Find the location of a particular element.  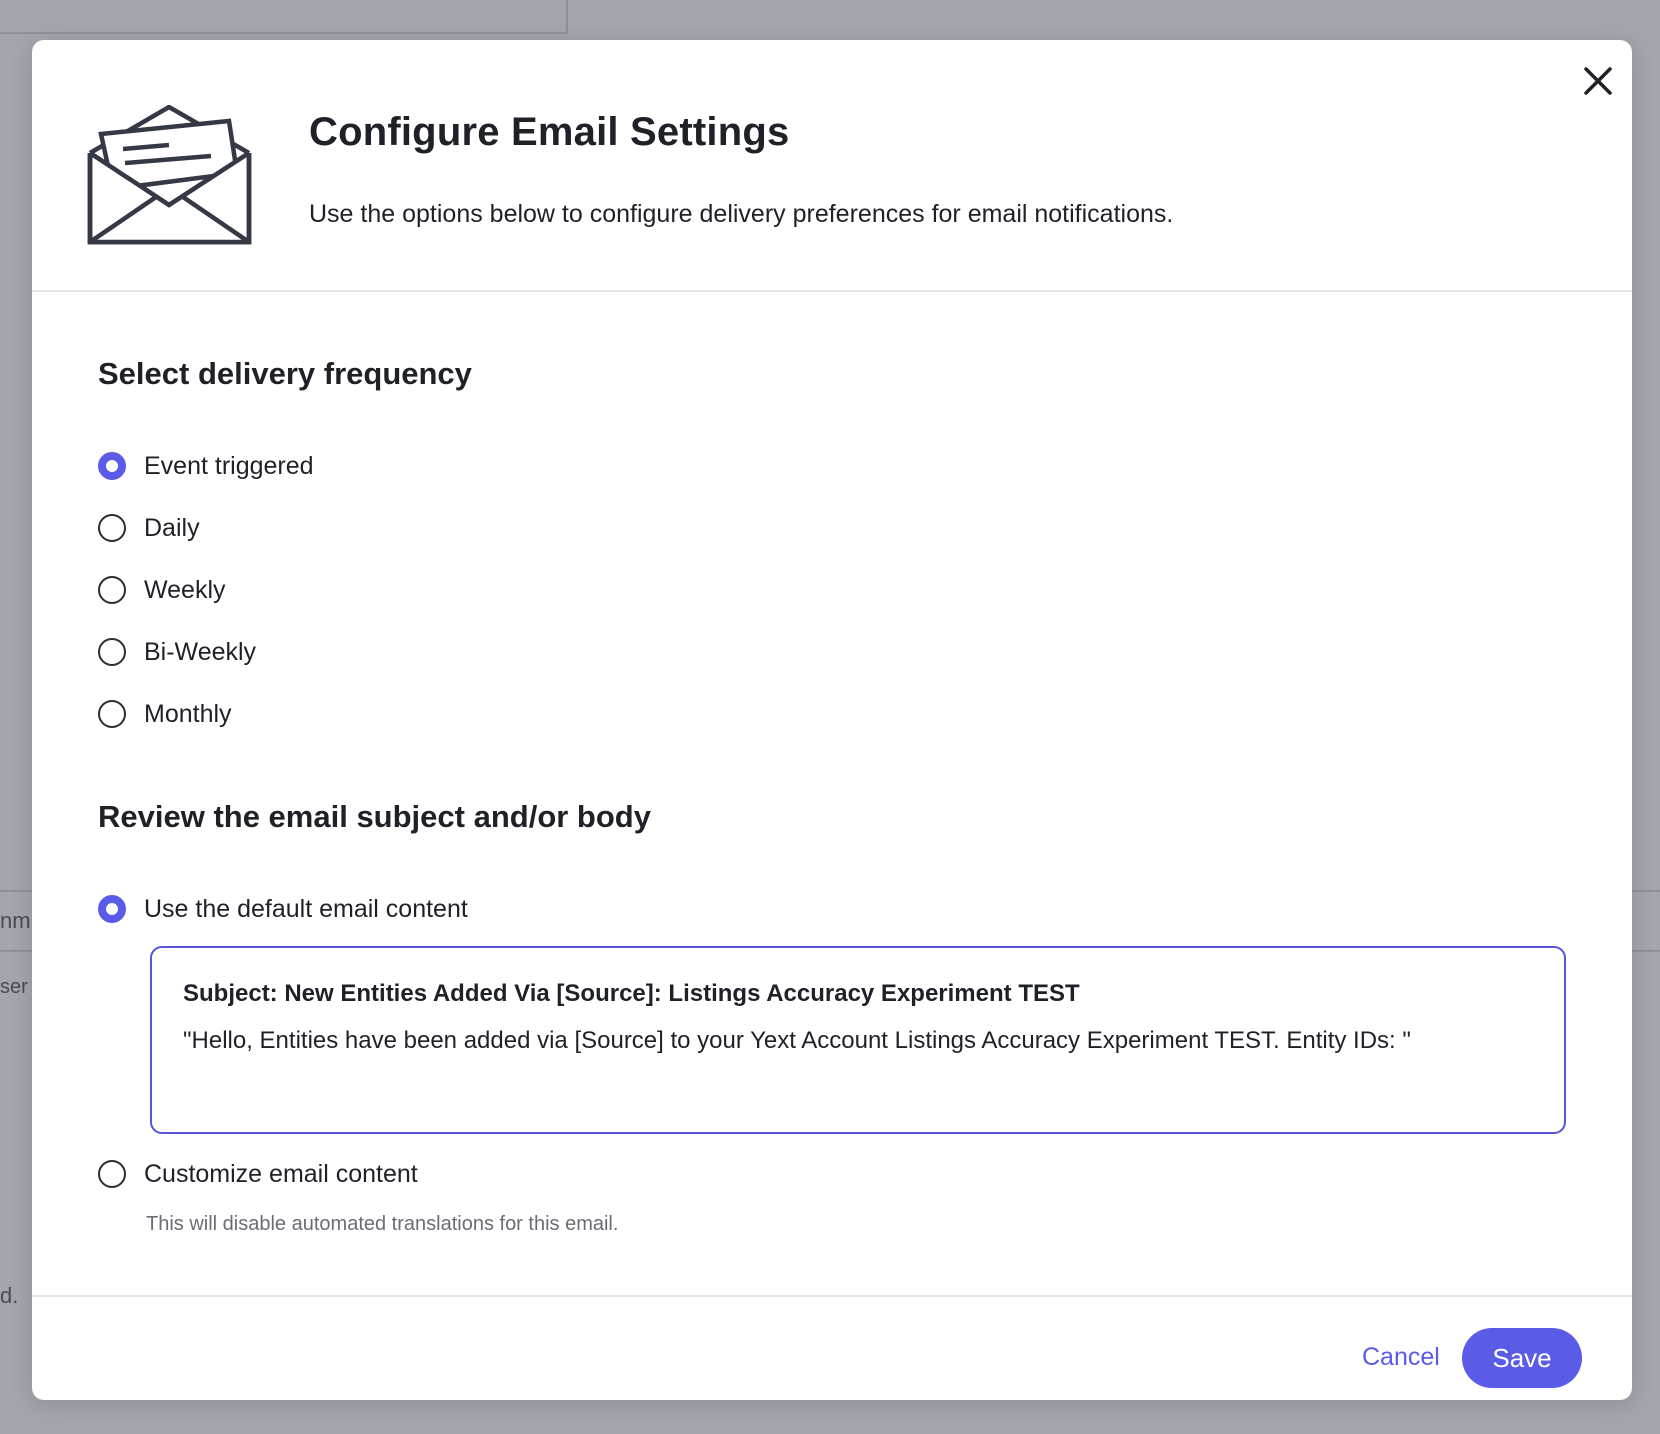

radio-label: Weekly is located at coordinates (185, 589).